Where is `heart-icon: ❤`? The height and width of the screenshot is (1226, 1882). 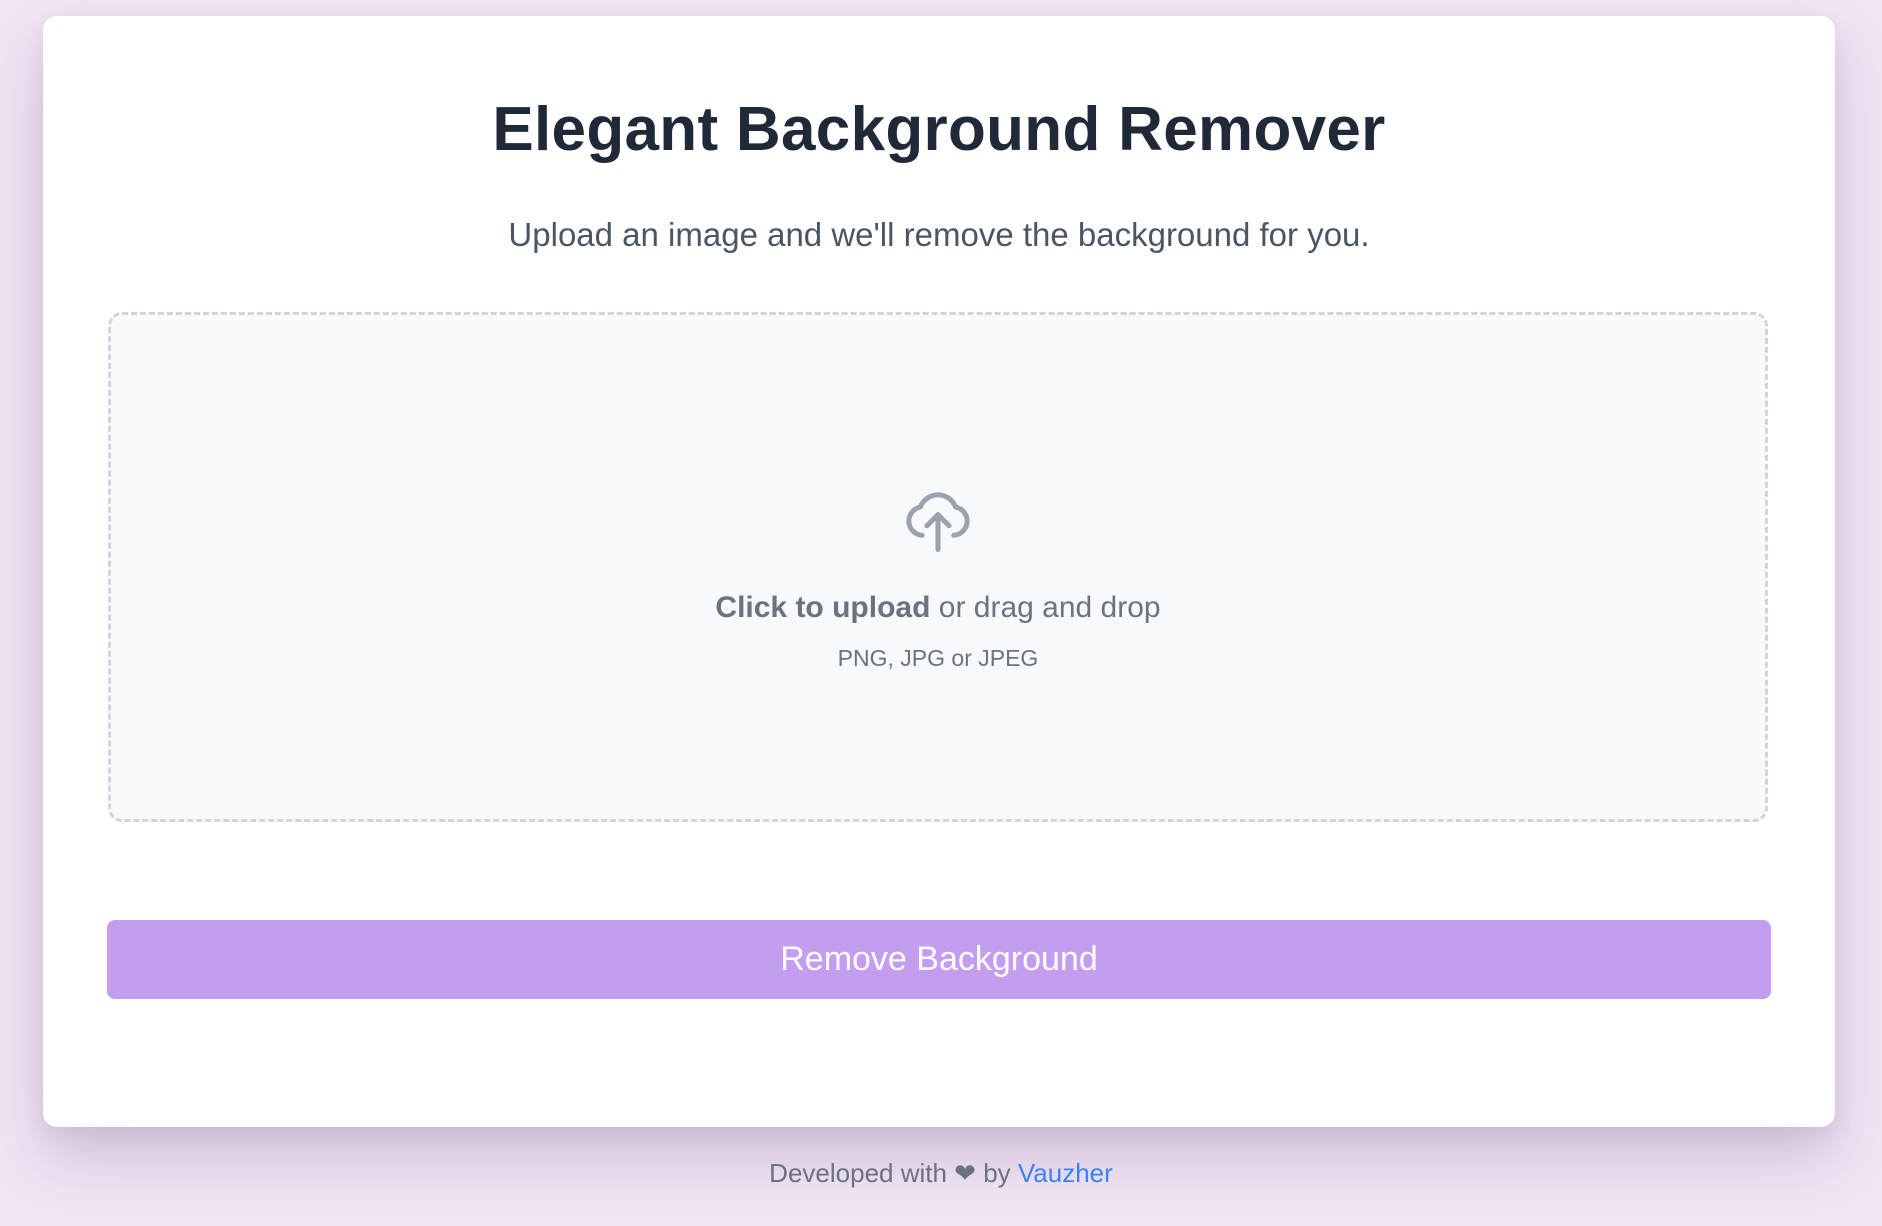
heart-icon: ❤ is located at coordinates (965, 1173).